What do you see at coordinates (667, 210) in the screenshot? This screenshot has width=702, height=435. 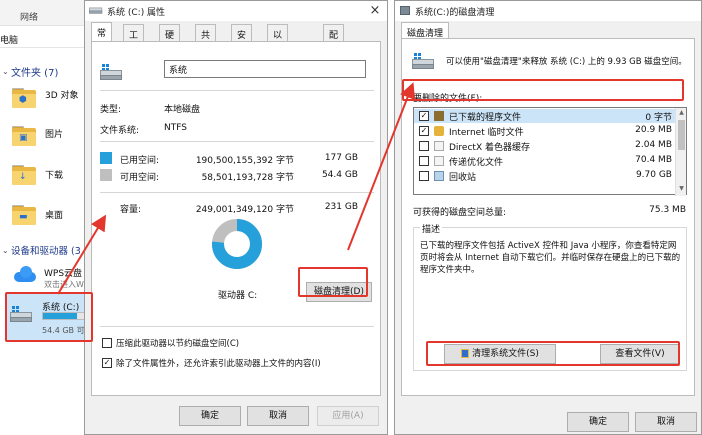 I see `total-space-value: 75.3 MB` at bounding box center [667, 210].